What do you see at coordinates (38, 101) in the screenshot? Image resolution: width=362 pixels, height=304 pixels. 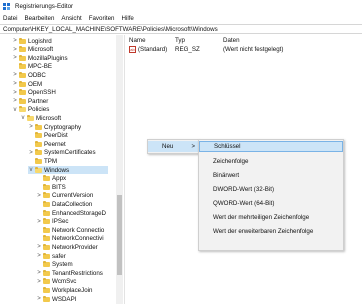 I see `tree-node-label: Partner` at bounding box center [38, 101].